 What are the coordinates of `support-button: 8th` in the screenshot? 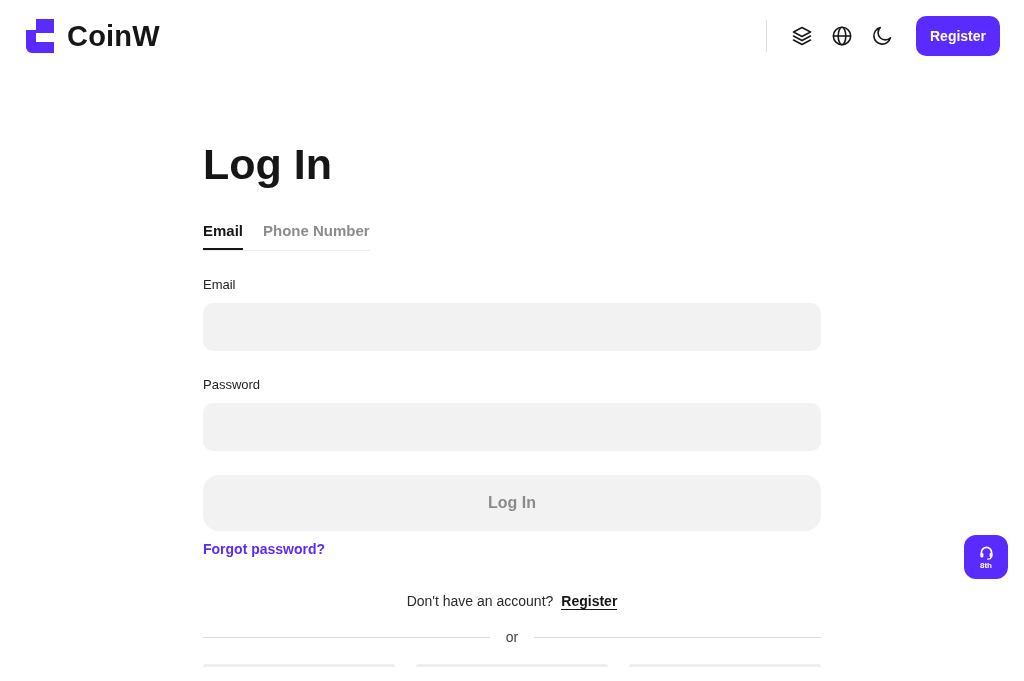 It's located at (986, 557).